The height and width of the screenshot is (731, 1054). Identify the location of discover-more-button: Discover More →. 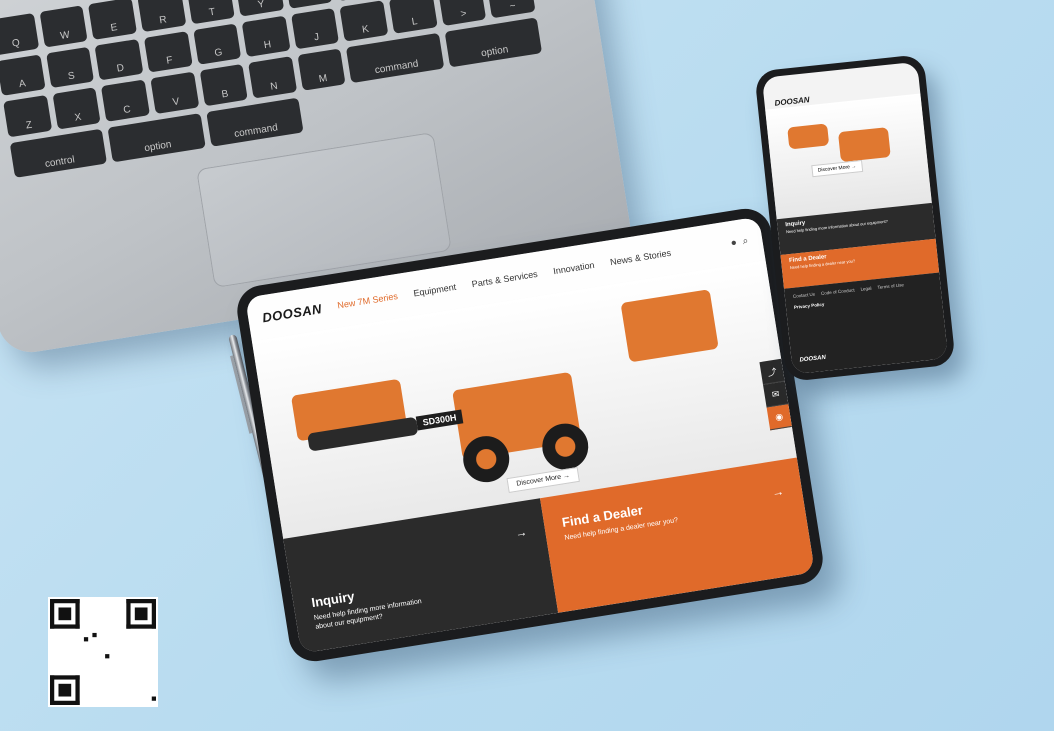
(543, 480).